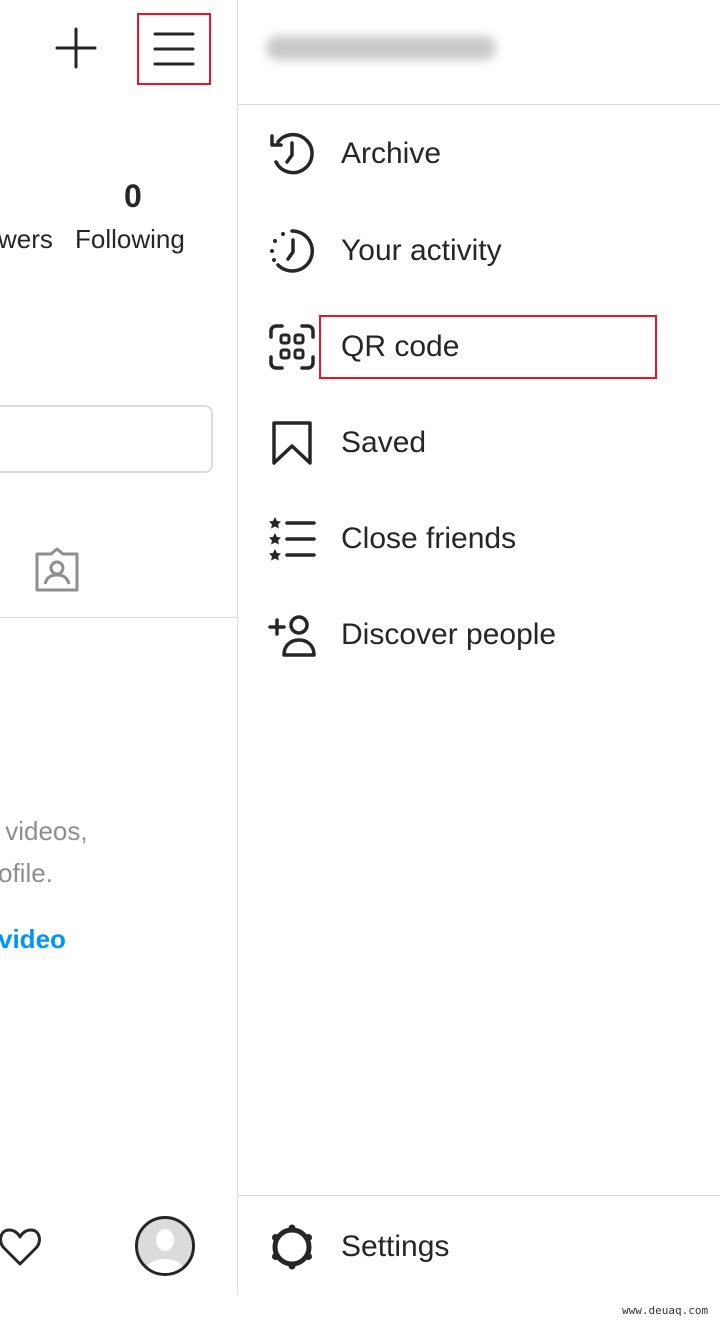 Image resolution: width=720 pixels, height=1320 pixels. I want to click on archive-icon, so click(292, 153).